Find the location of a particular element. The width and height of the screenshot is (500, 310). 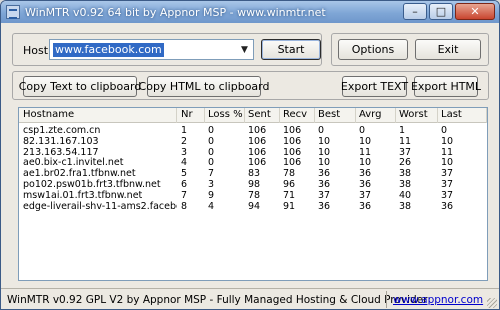

table-cell: 98 is located at coordinates (254, 184).